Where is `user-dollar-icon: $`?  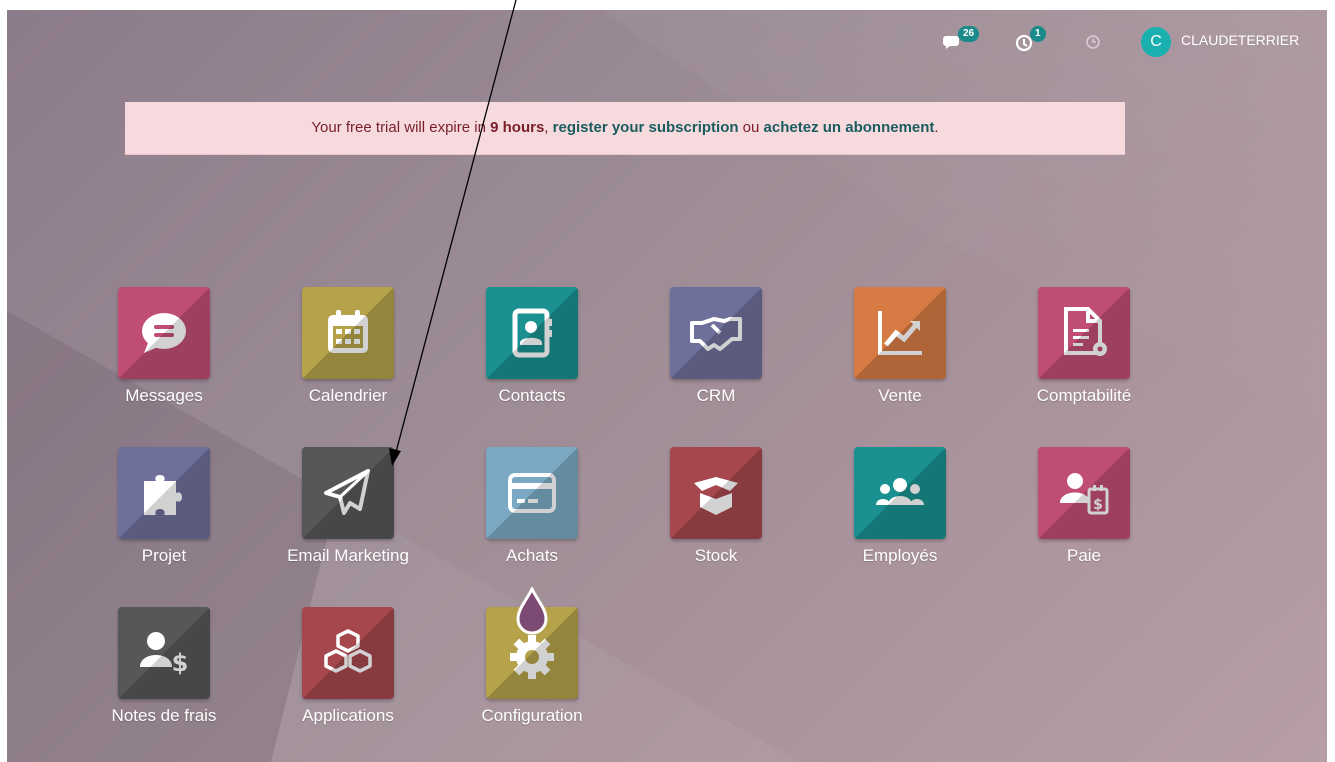 user-dollar-icon: $ is located at coordinates (164, 654).